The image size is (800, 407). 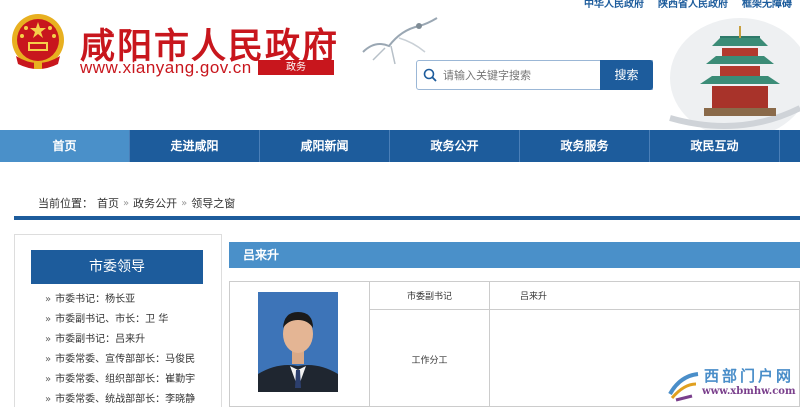 I want to click on breadcrumb-prefix: 当前位置：, so click(x=65, y=203).